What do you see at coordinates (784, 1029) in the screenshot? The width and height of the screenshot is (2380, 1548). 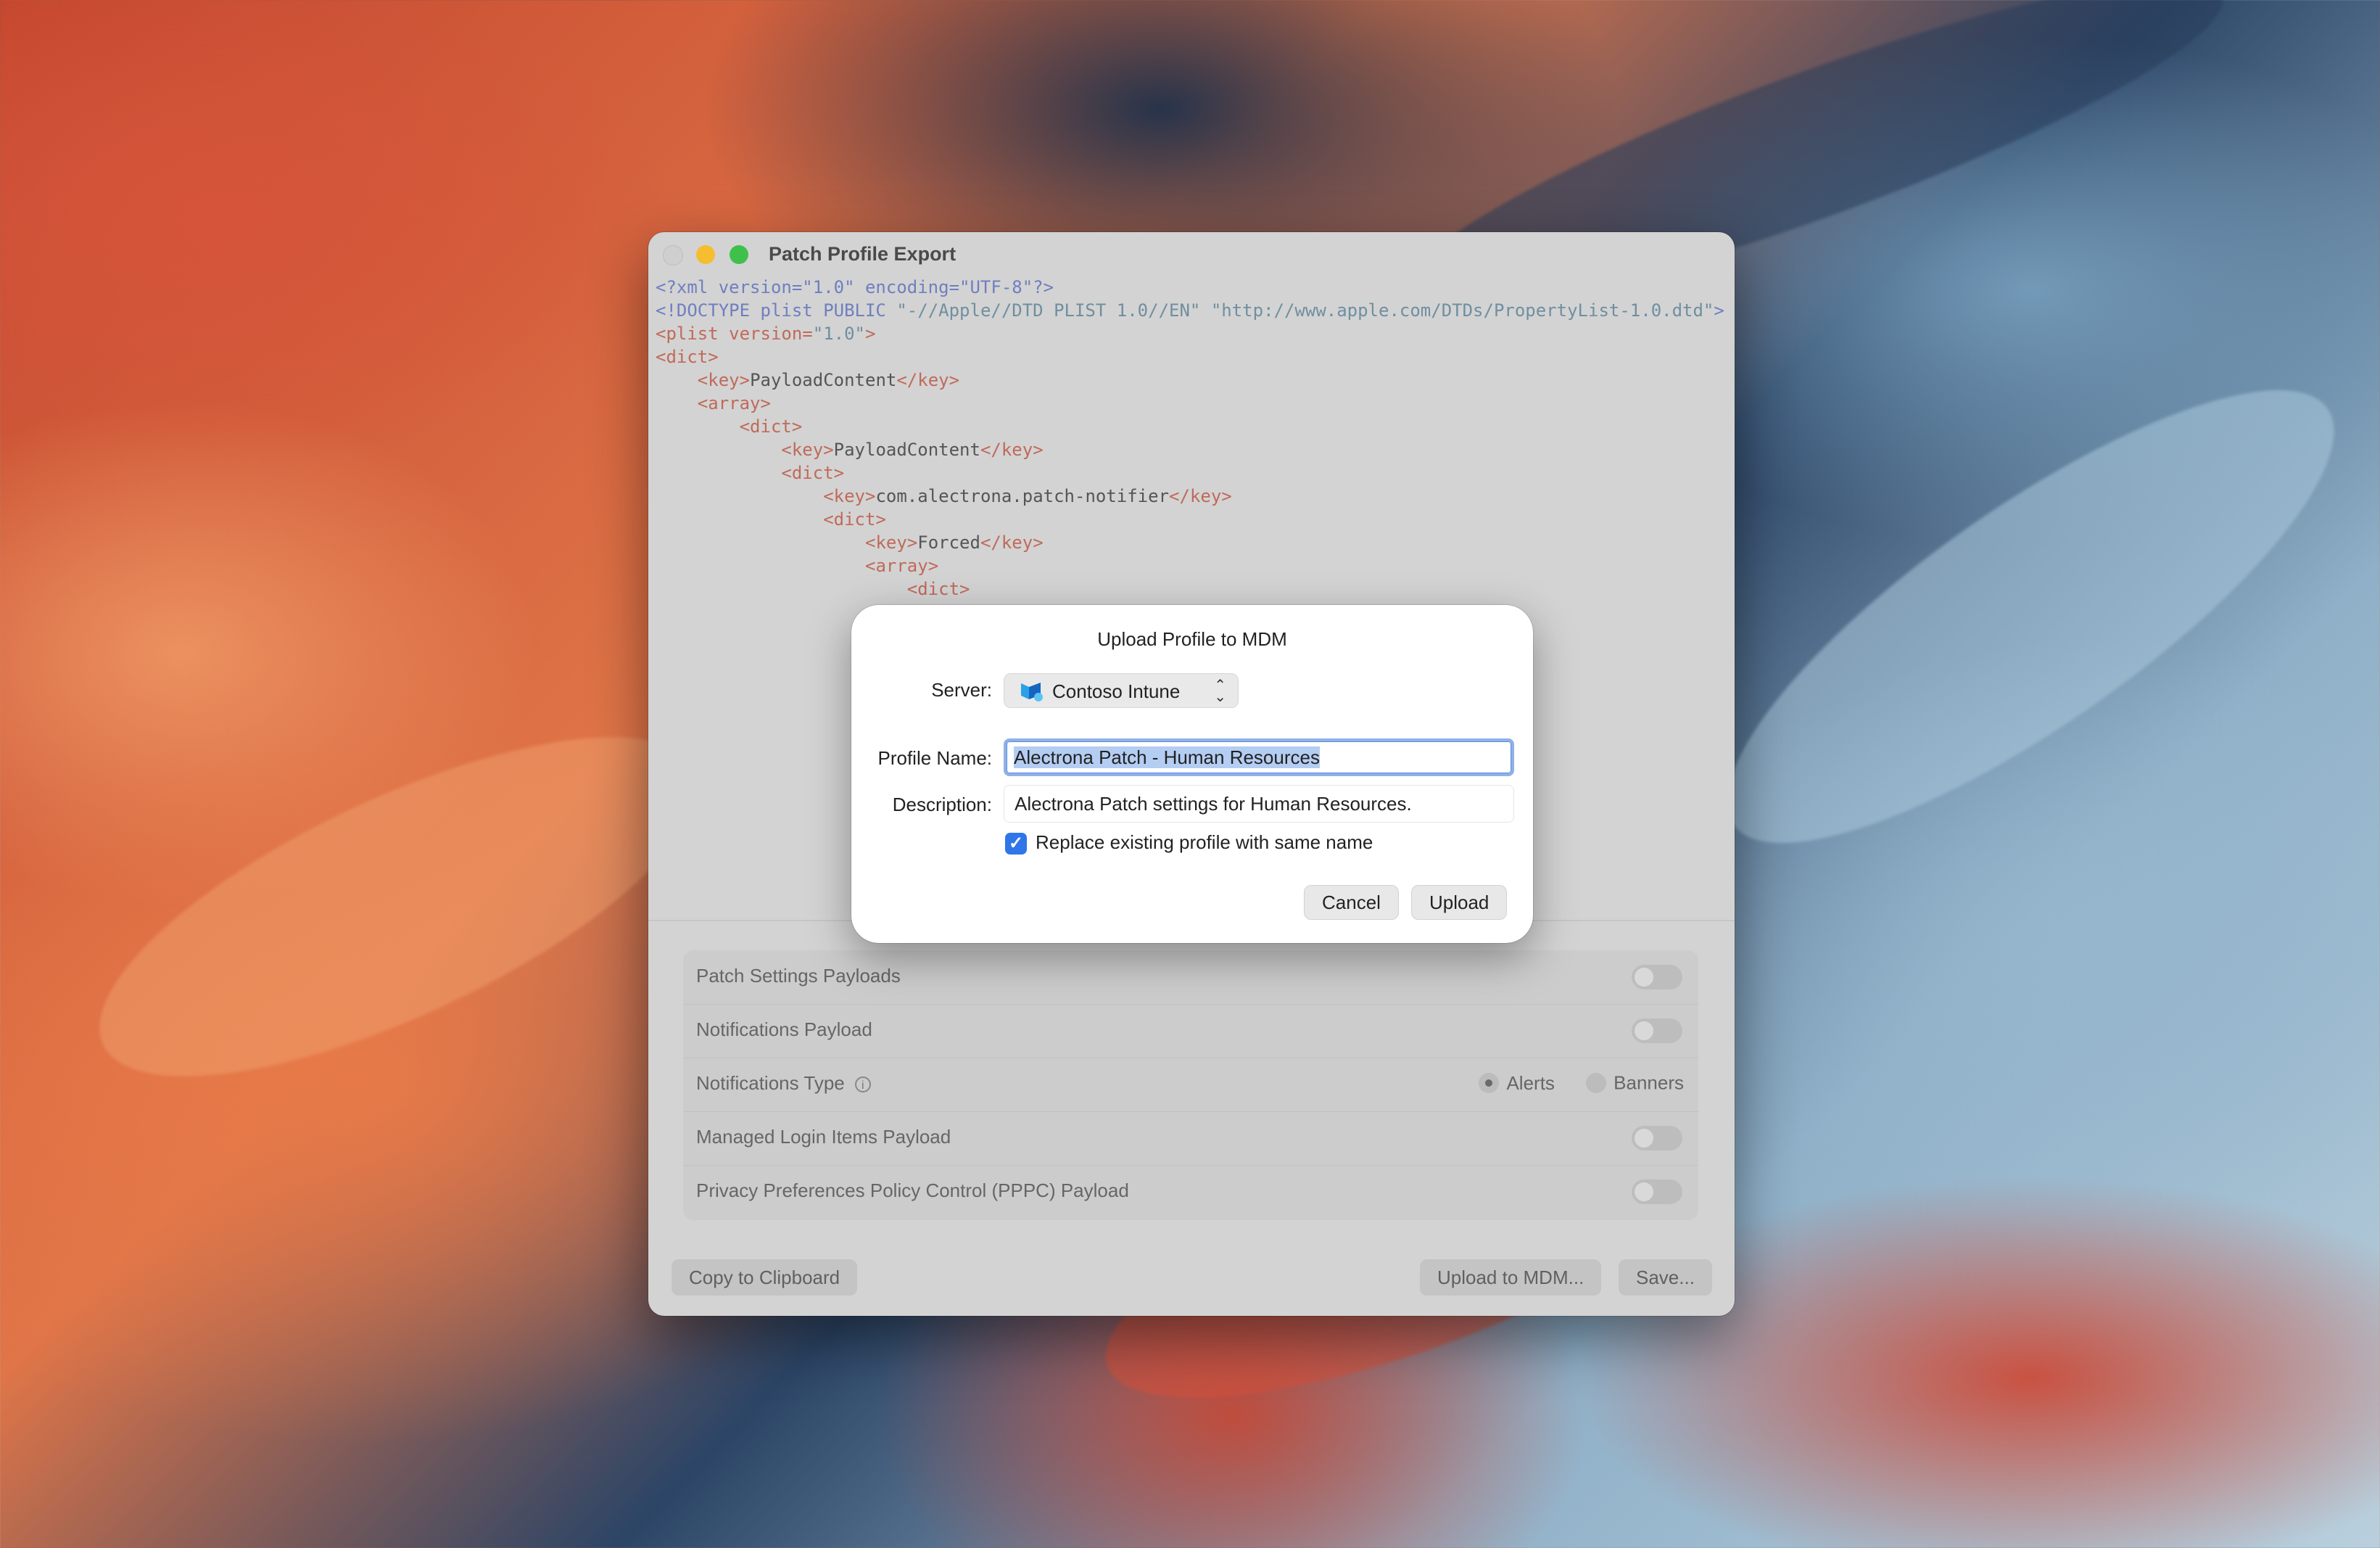 I see `notifications-payload-label: Notifications Payload` at bounding box center [784, 1029].